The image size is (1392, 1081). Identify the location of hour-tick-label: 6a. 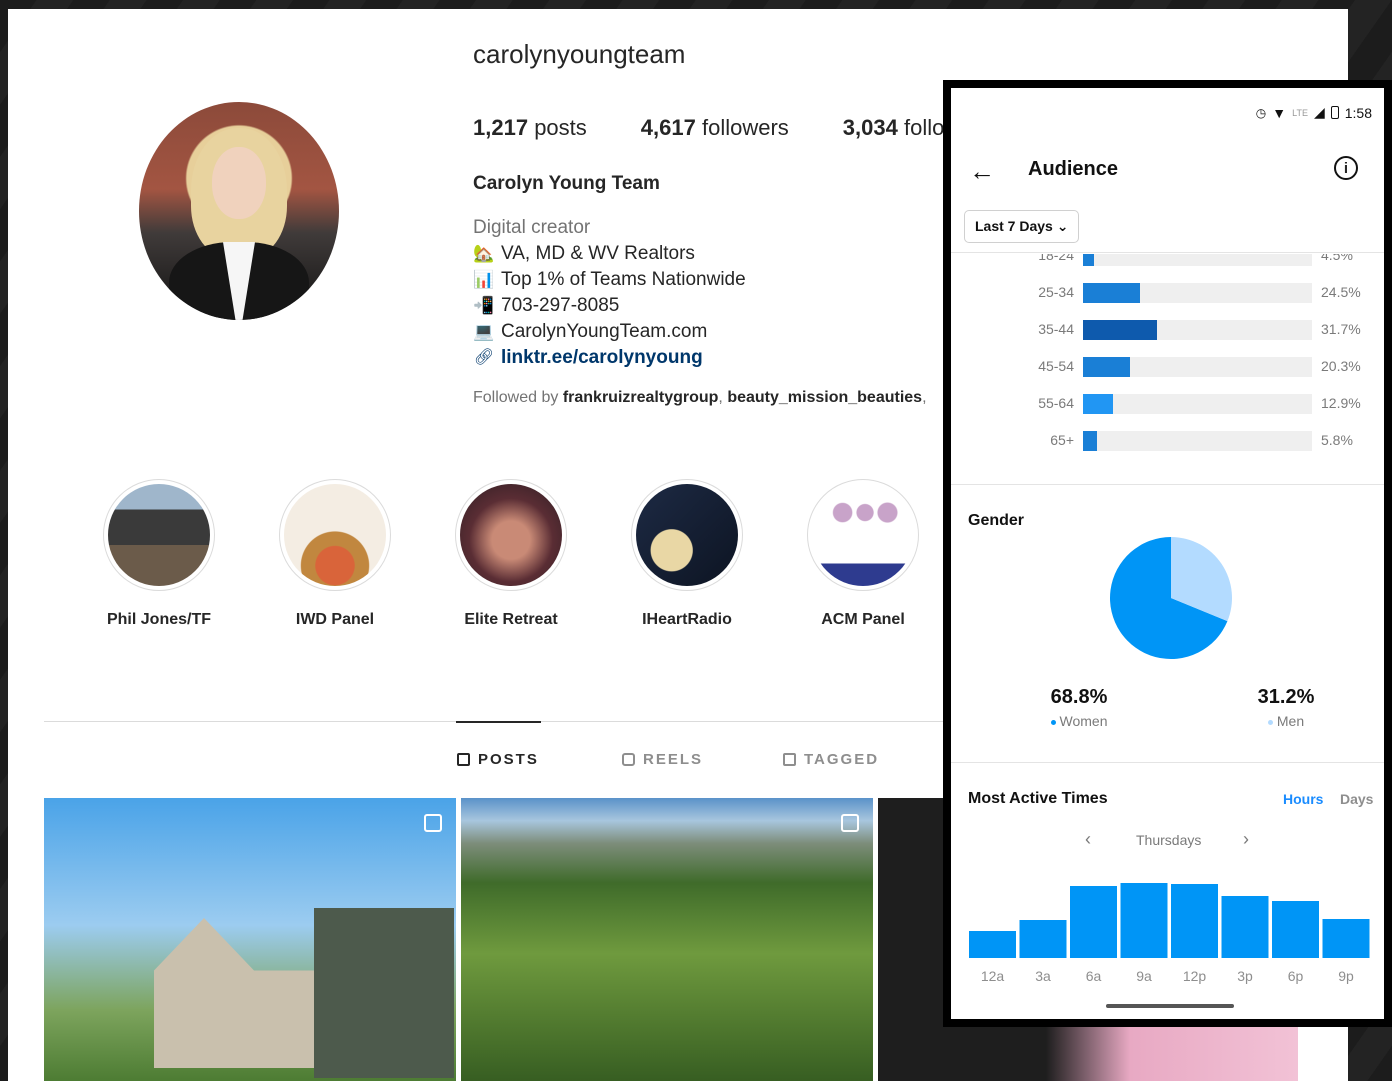
(1094, 976).